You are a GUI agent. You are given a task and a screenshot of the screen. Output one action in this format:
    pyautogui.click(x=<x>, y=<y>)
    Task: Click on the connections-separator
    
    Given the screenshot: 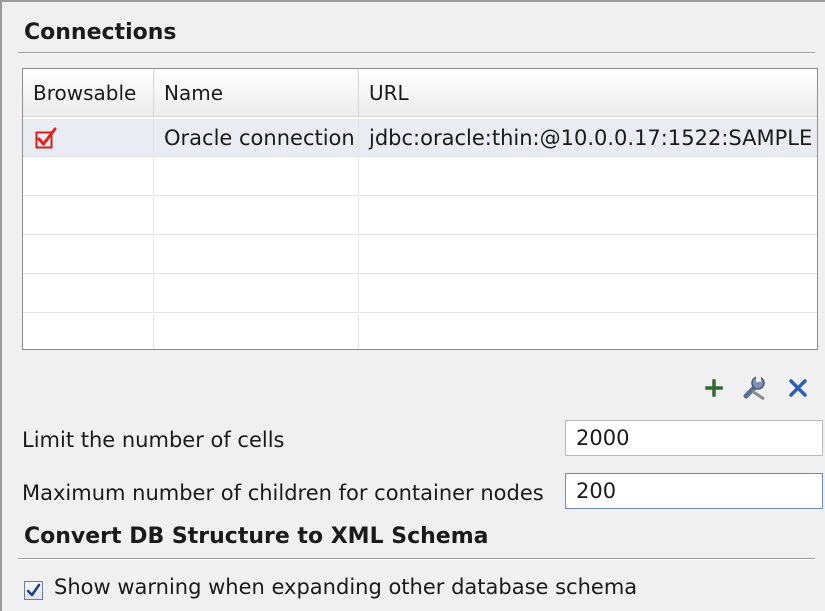 What is the action you would take?
    pyautogui.click(x=416, y=53)
    